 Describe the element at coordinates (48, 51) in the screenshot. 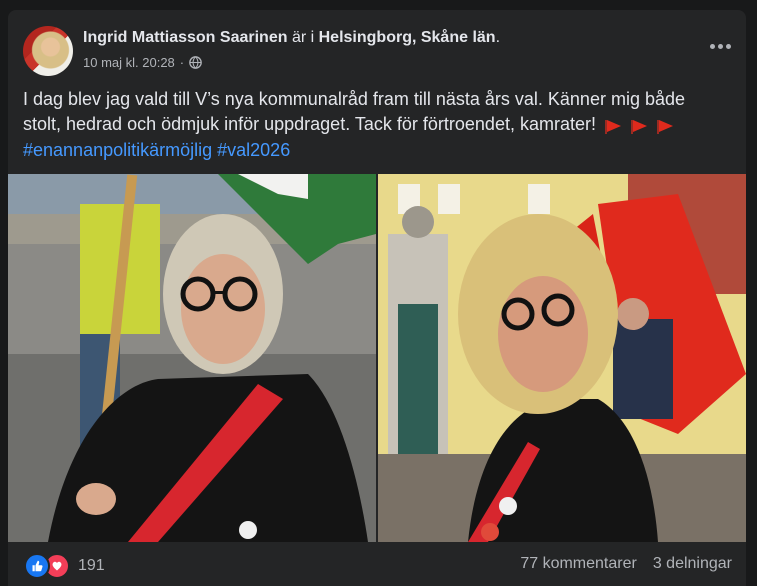

I see `avatar` at that location.